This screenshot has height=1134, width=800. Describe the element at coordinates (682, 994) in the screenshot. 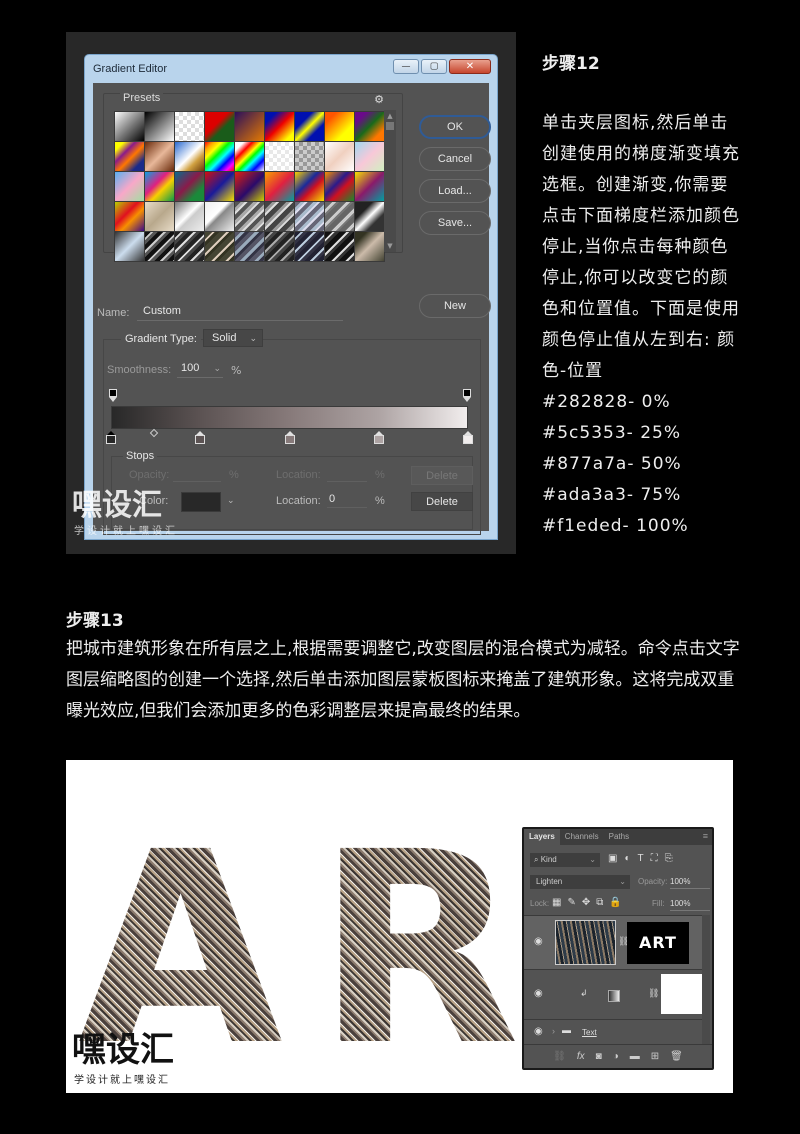

I see `layer-mask-thumbnail` at that location.